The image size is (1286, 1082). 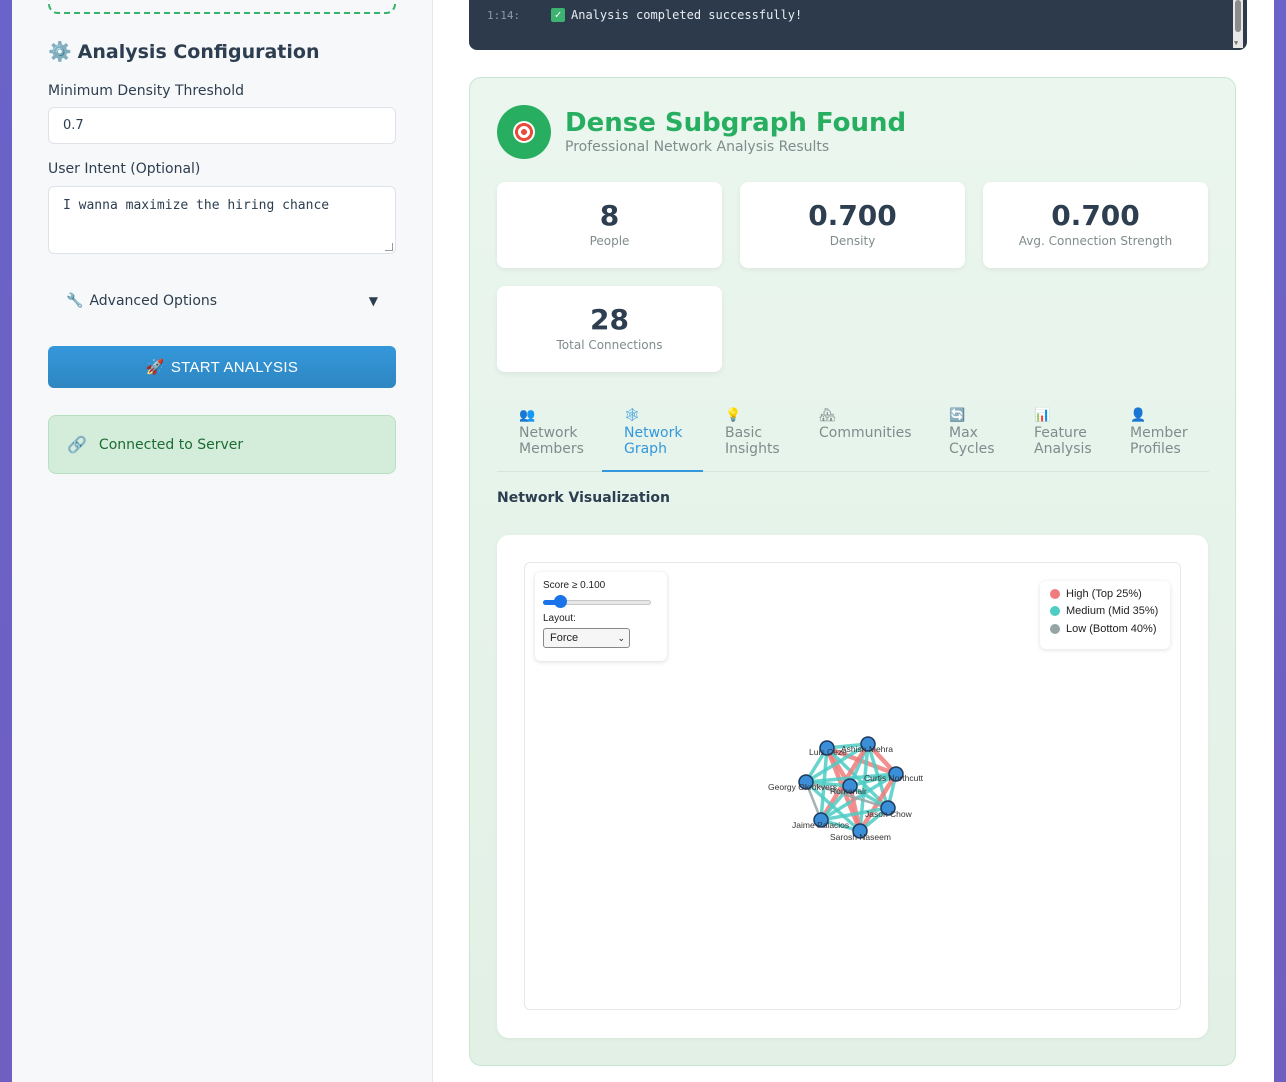 What do you see at coordinates (652, 440) in the screenshot?
I see `tab-network-graph: 🕸 Network Graph` at bounding box center [652, 440].